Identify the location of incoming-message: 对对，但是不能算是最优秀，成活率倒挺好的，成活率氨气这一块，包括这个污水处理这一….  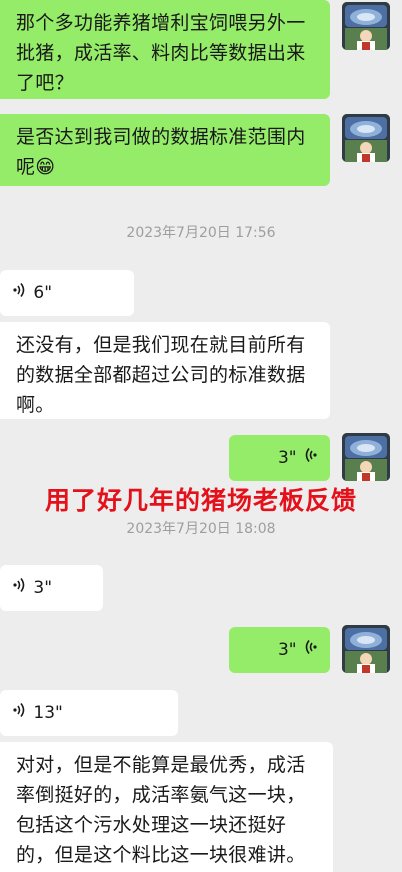
(166, 807).